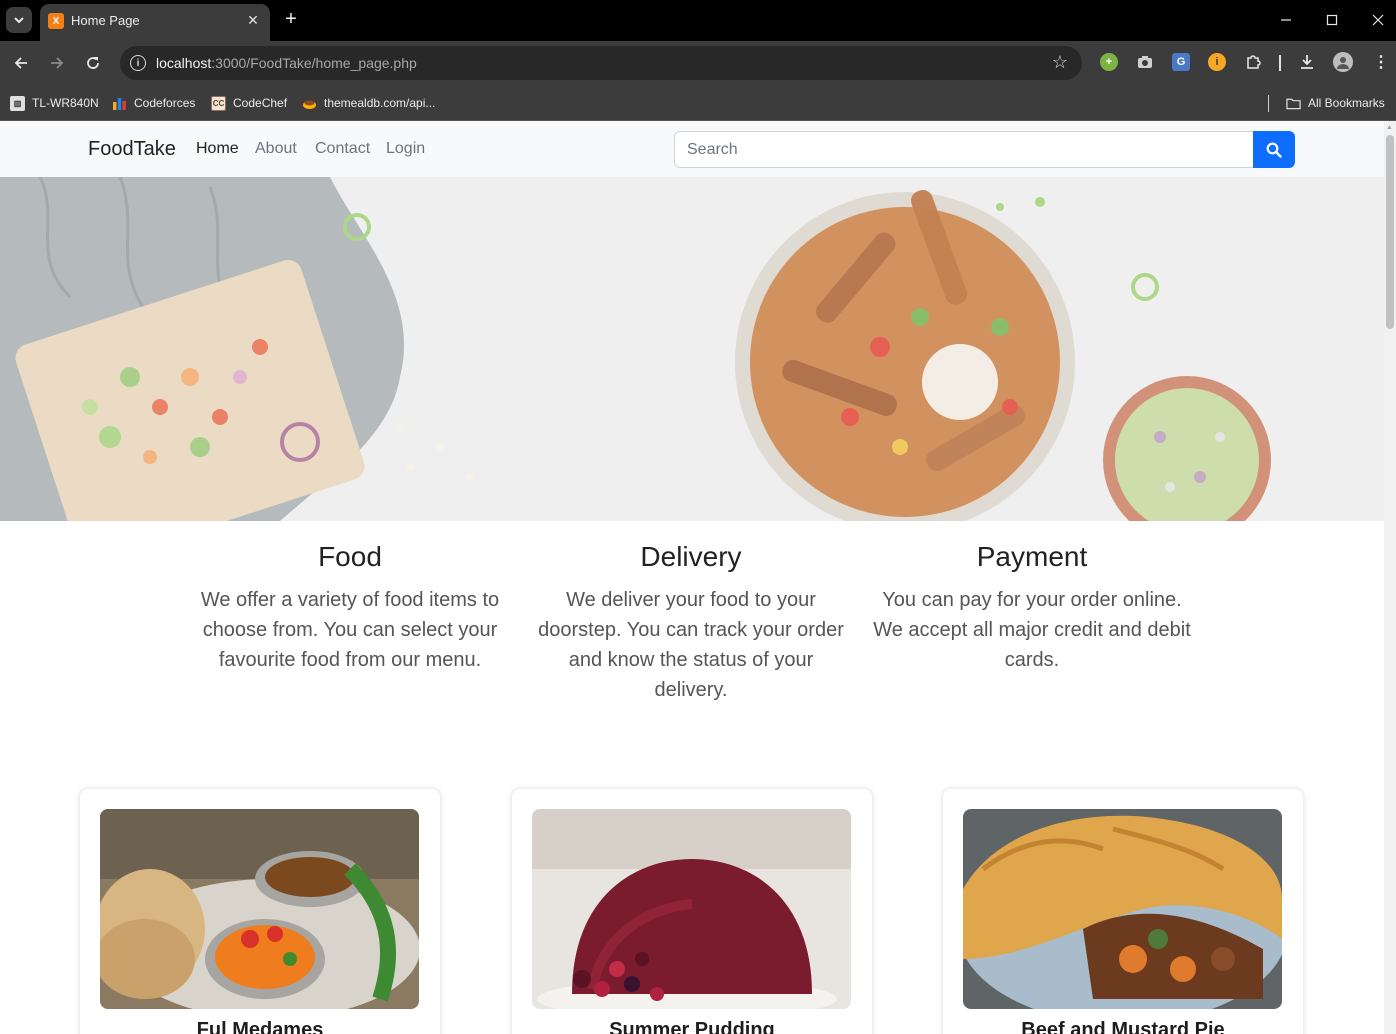  I want to click on profile-avatar-icon, so click(1343, 62).